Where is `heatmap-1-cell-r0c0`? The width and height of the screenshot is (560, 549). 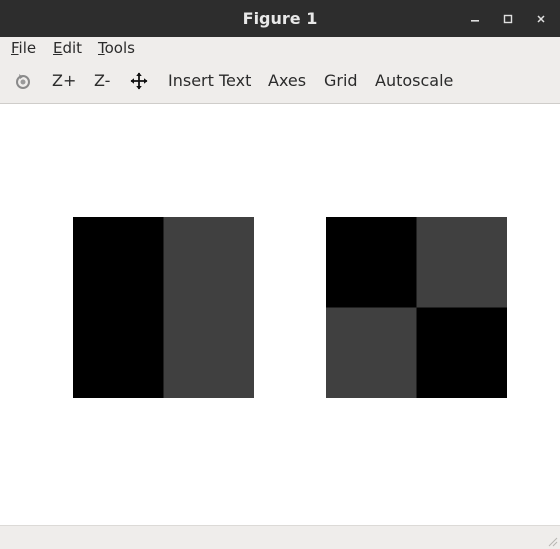 heatmap-1-cell-r0c0 is located at coordinates (118, 262).